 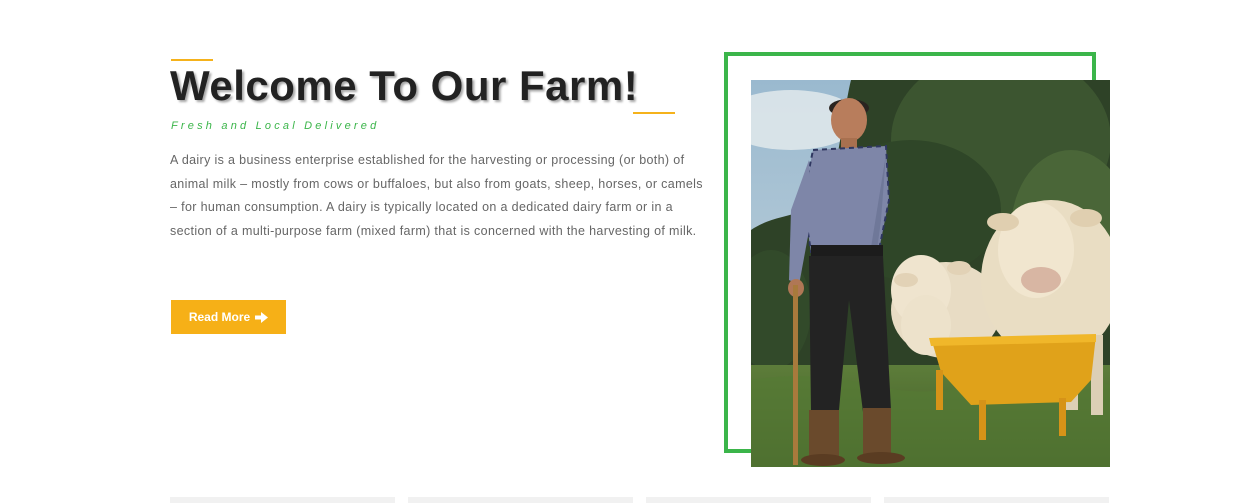 I want to click on section-title: Welcome To Our Farm!, so click(x=404, y=85).